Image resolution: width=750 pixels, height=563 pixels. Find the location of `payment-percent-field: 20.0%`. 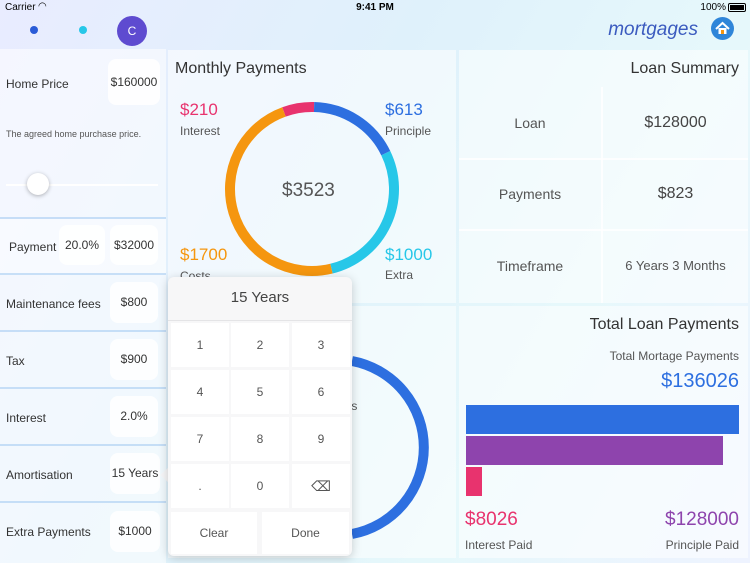

payment-percent-field: 20.0% is located at coordinates (82, 245).